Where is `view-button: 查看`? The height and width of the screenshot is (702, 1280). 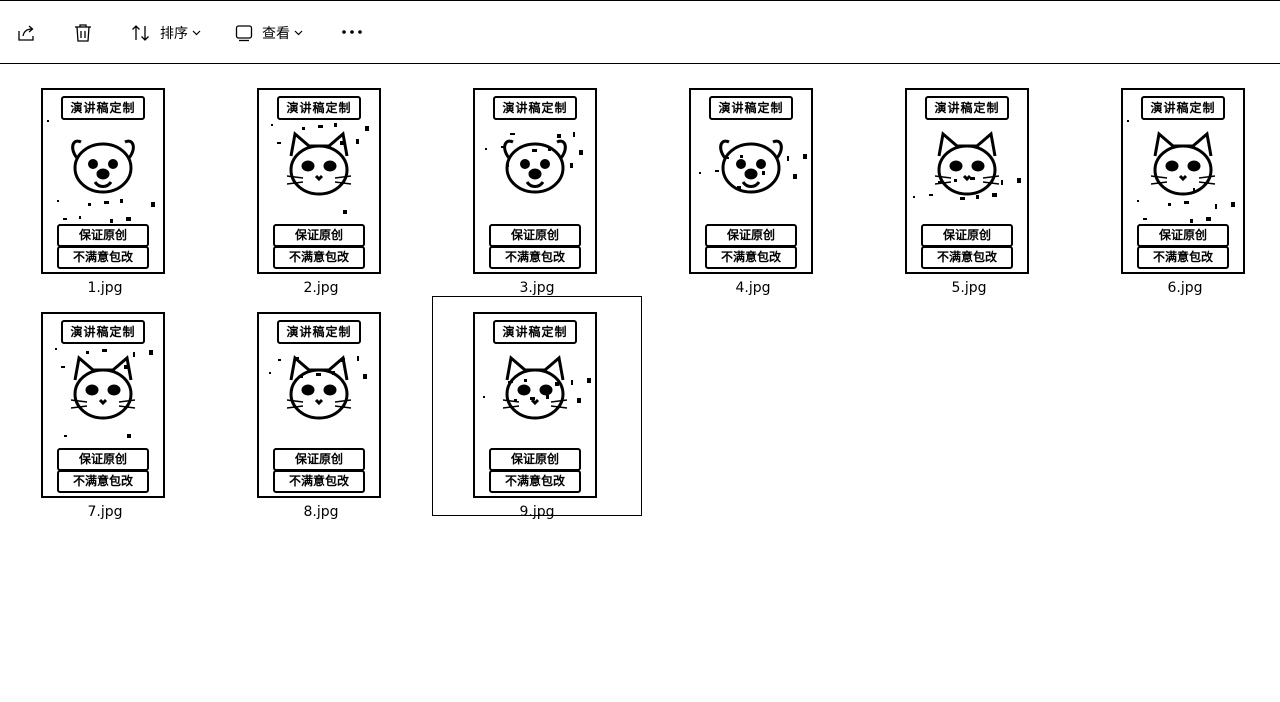 view-button: 查看 is located at coordinates (268, 33).